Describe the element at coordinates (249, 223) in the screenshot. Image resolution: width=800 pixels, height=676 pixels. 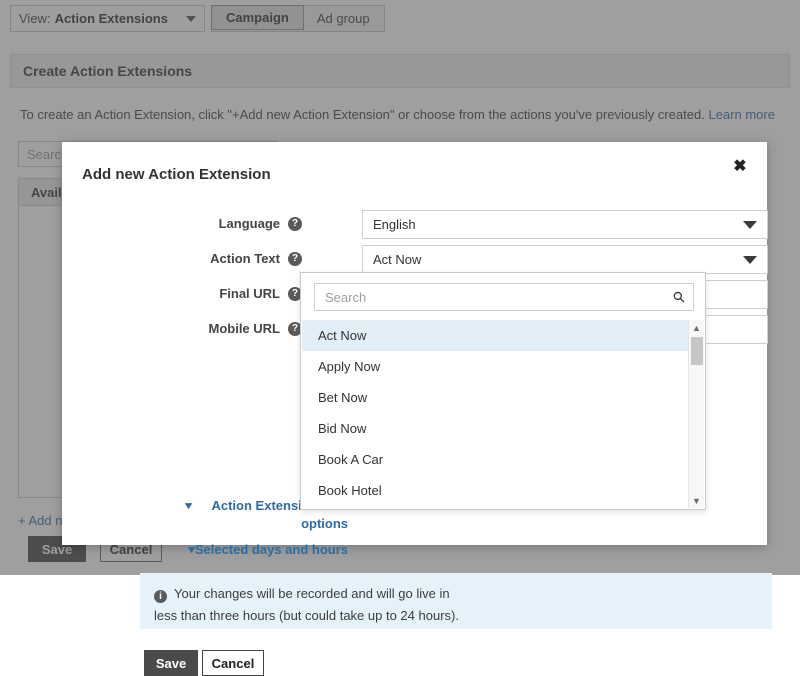
I see `label-language: Language` at that location.